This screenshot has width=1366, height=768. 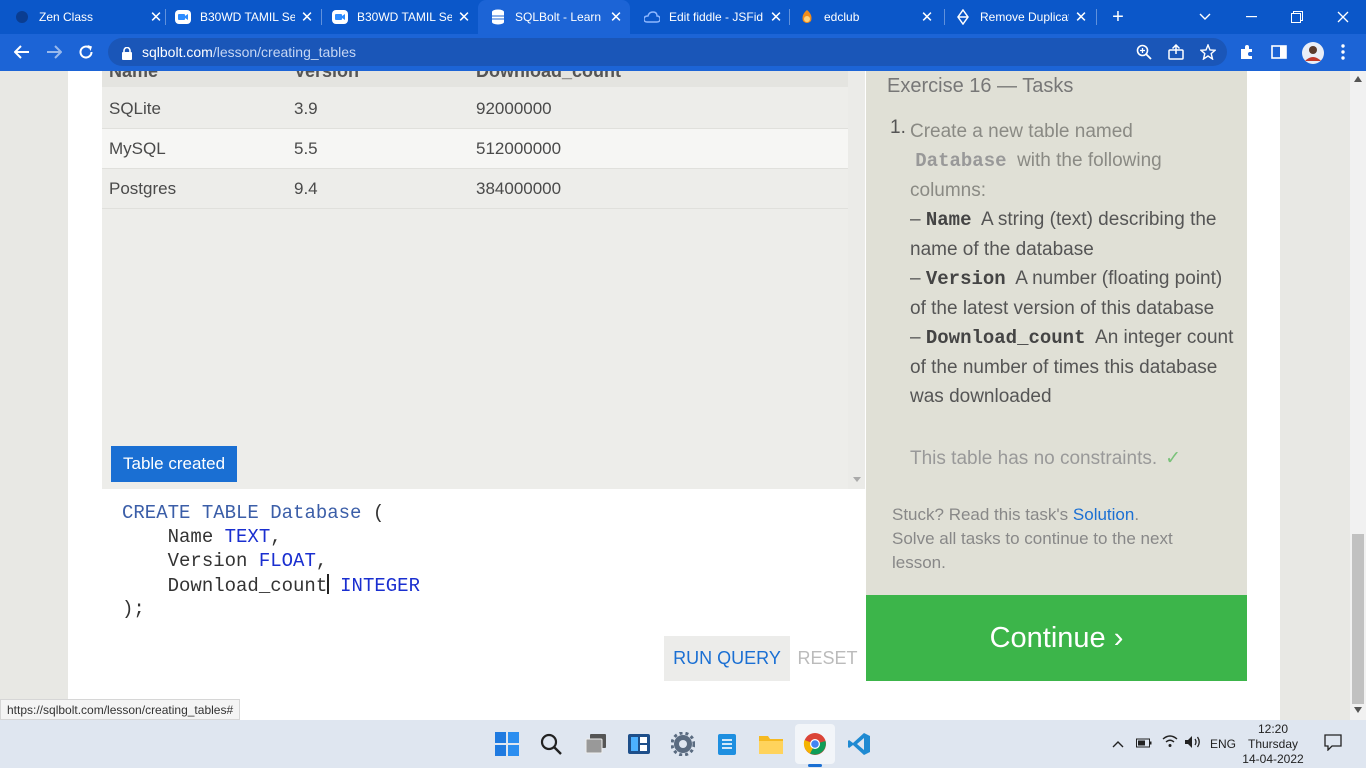 What do you see at coordinates (815, 744) in the screenshot?
I see `chrome-icon` at bounding box center [815, 744].